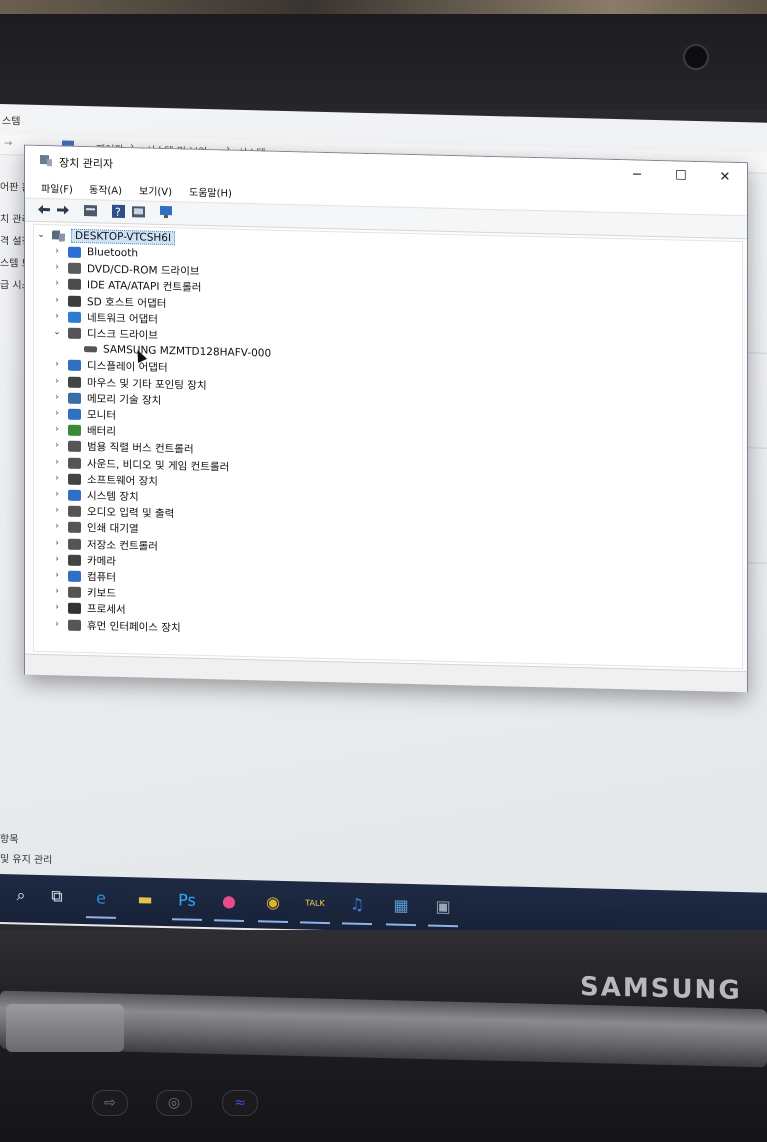 This screenshot has height=1142, width=767. I want to click on see-also-item: 항목, so click(9, 837).